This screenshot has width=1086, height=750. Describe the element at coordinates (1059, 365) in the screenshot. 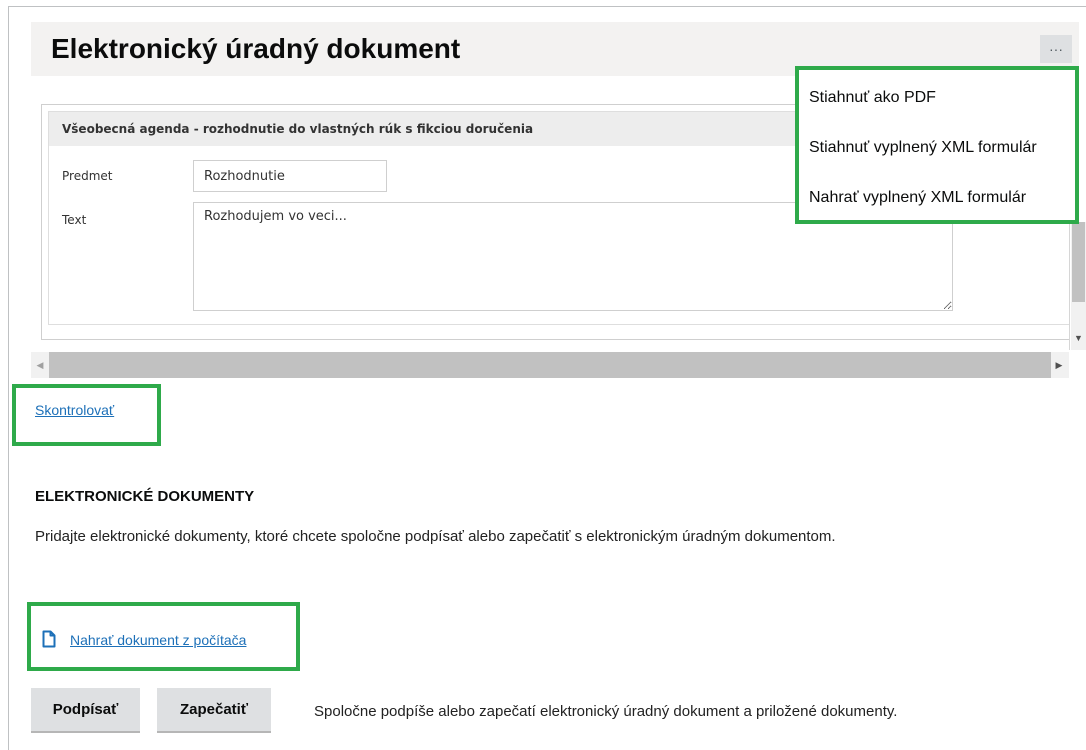

I see `scroll-right-arrow-icon: ▶` at that location.